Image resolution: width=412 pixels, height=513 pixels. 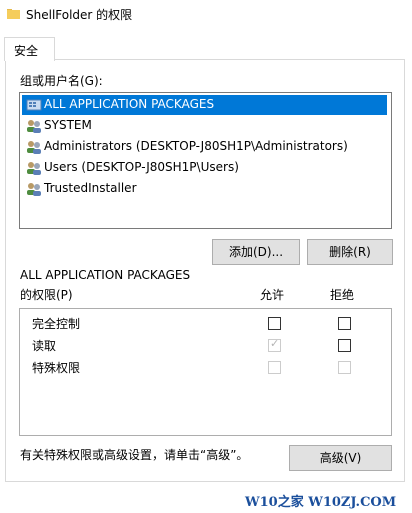 I want to click on window-title: ShellFolder 的权限, so click(x=79, y=15).